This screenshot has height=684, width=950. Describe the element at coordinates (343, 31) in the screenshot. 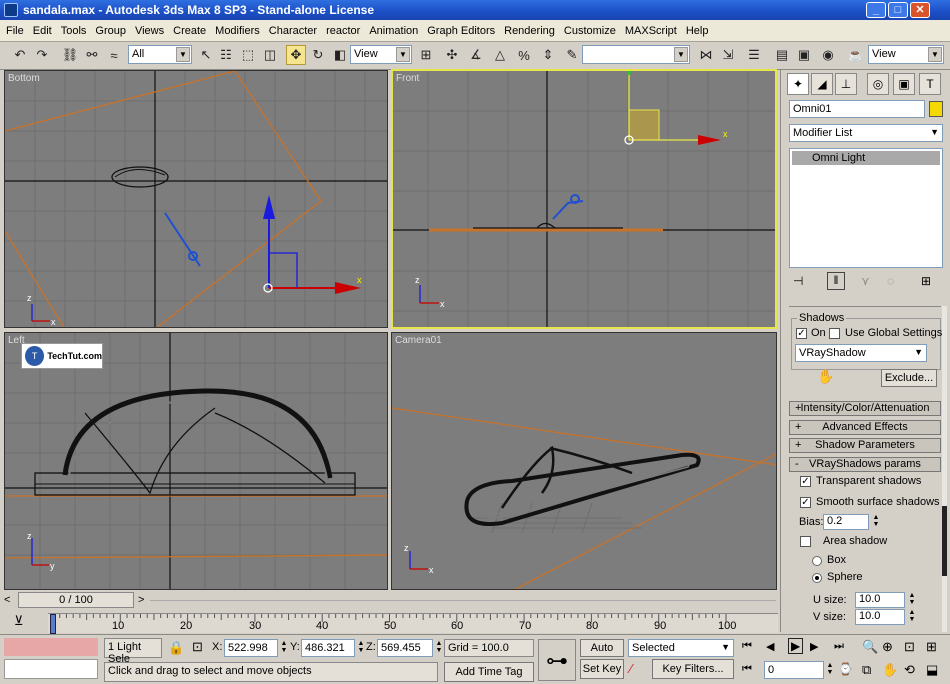

I see `menu-reactor: reactor` at that location.